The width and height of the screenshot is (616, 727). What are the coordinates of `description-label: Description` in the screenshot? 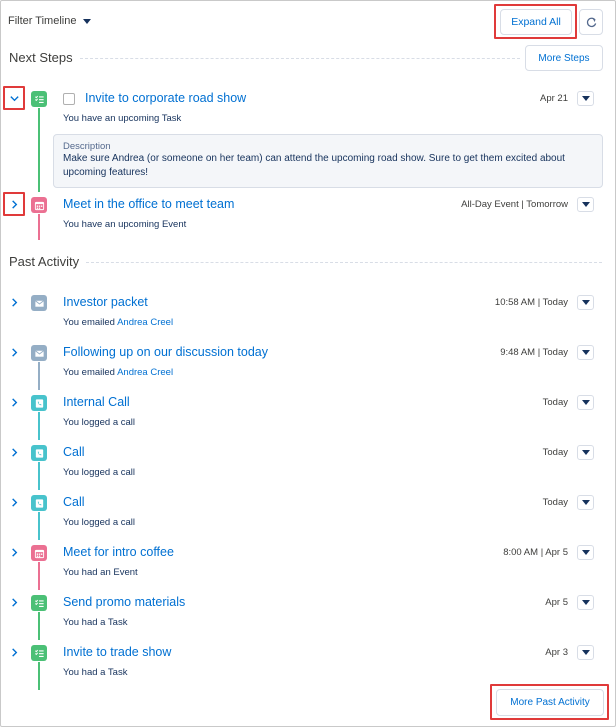 It's located at (87, 146).